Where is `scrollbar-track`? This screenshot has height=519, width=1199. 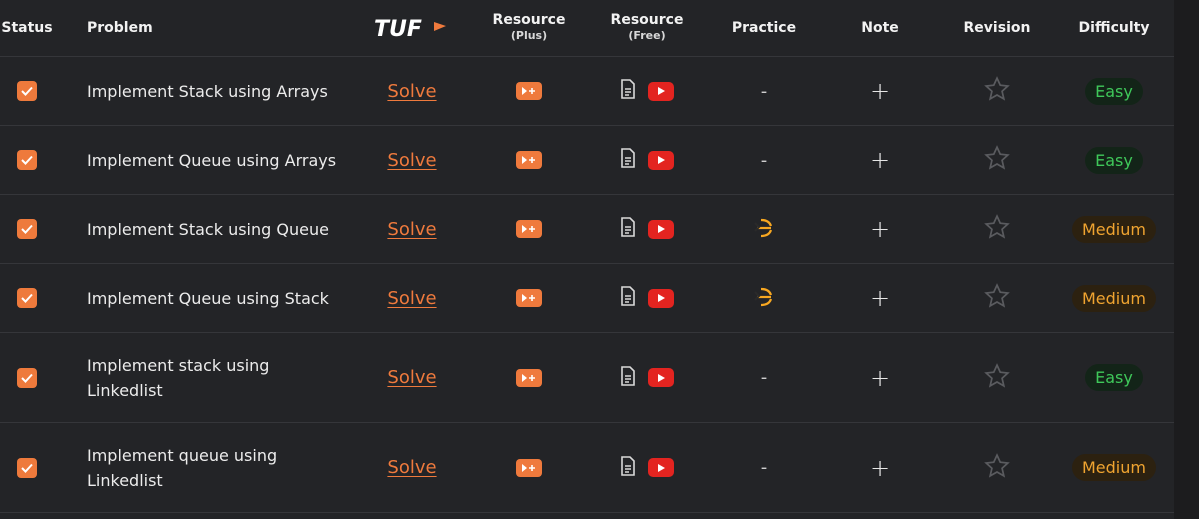 scrollbar-track is located at coordinates (1186, 259).